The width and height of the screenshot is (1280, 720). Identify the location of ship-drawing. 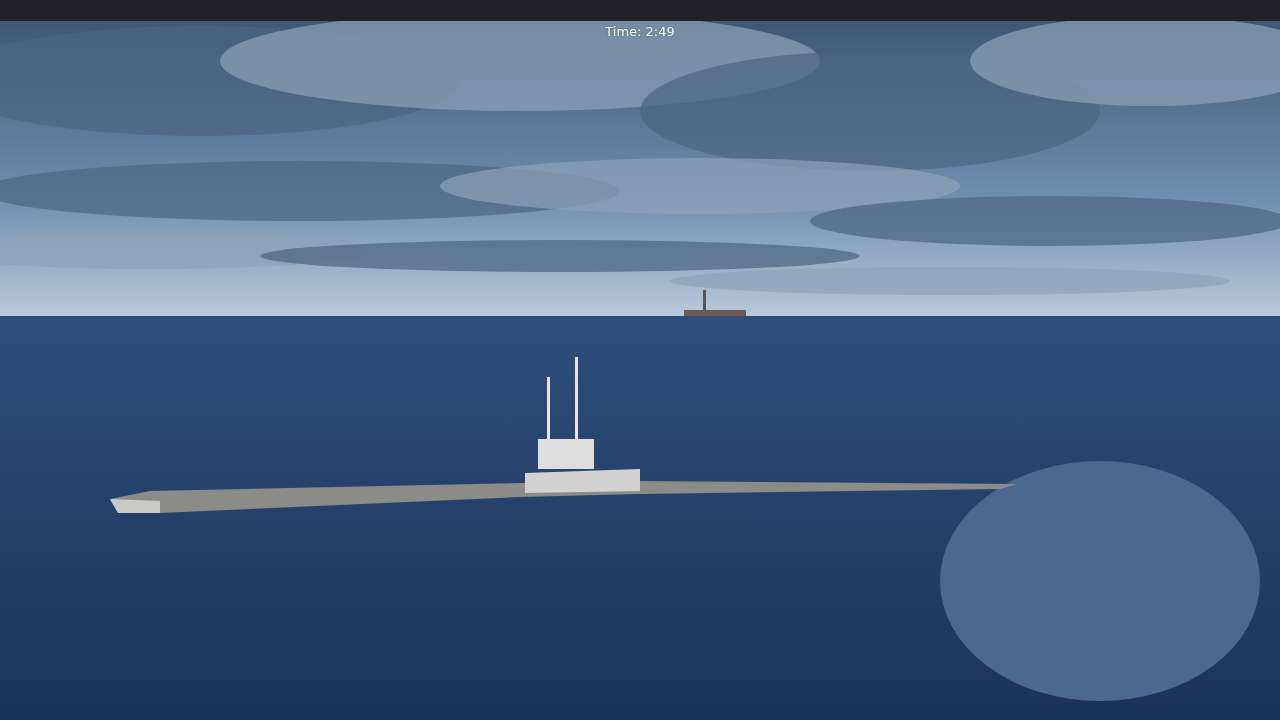
(715, 303).